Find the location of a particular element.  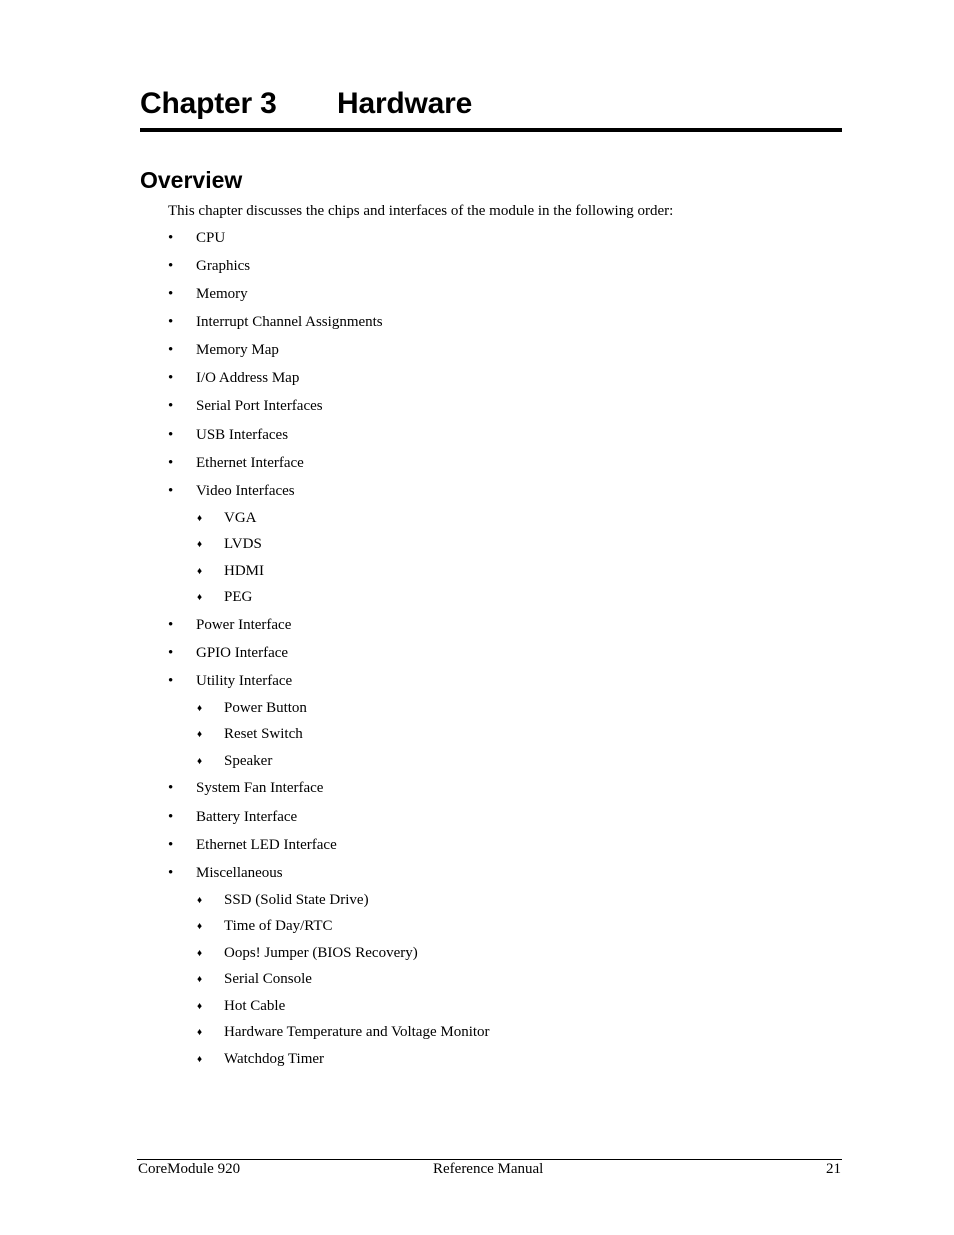

list-item-label: Miscellaneous is located at coordinates (239, 873).